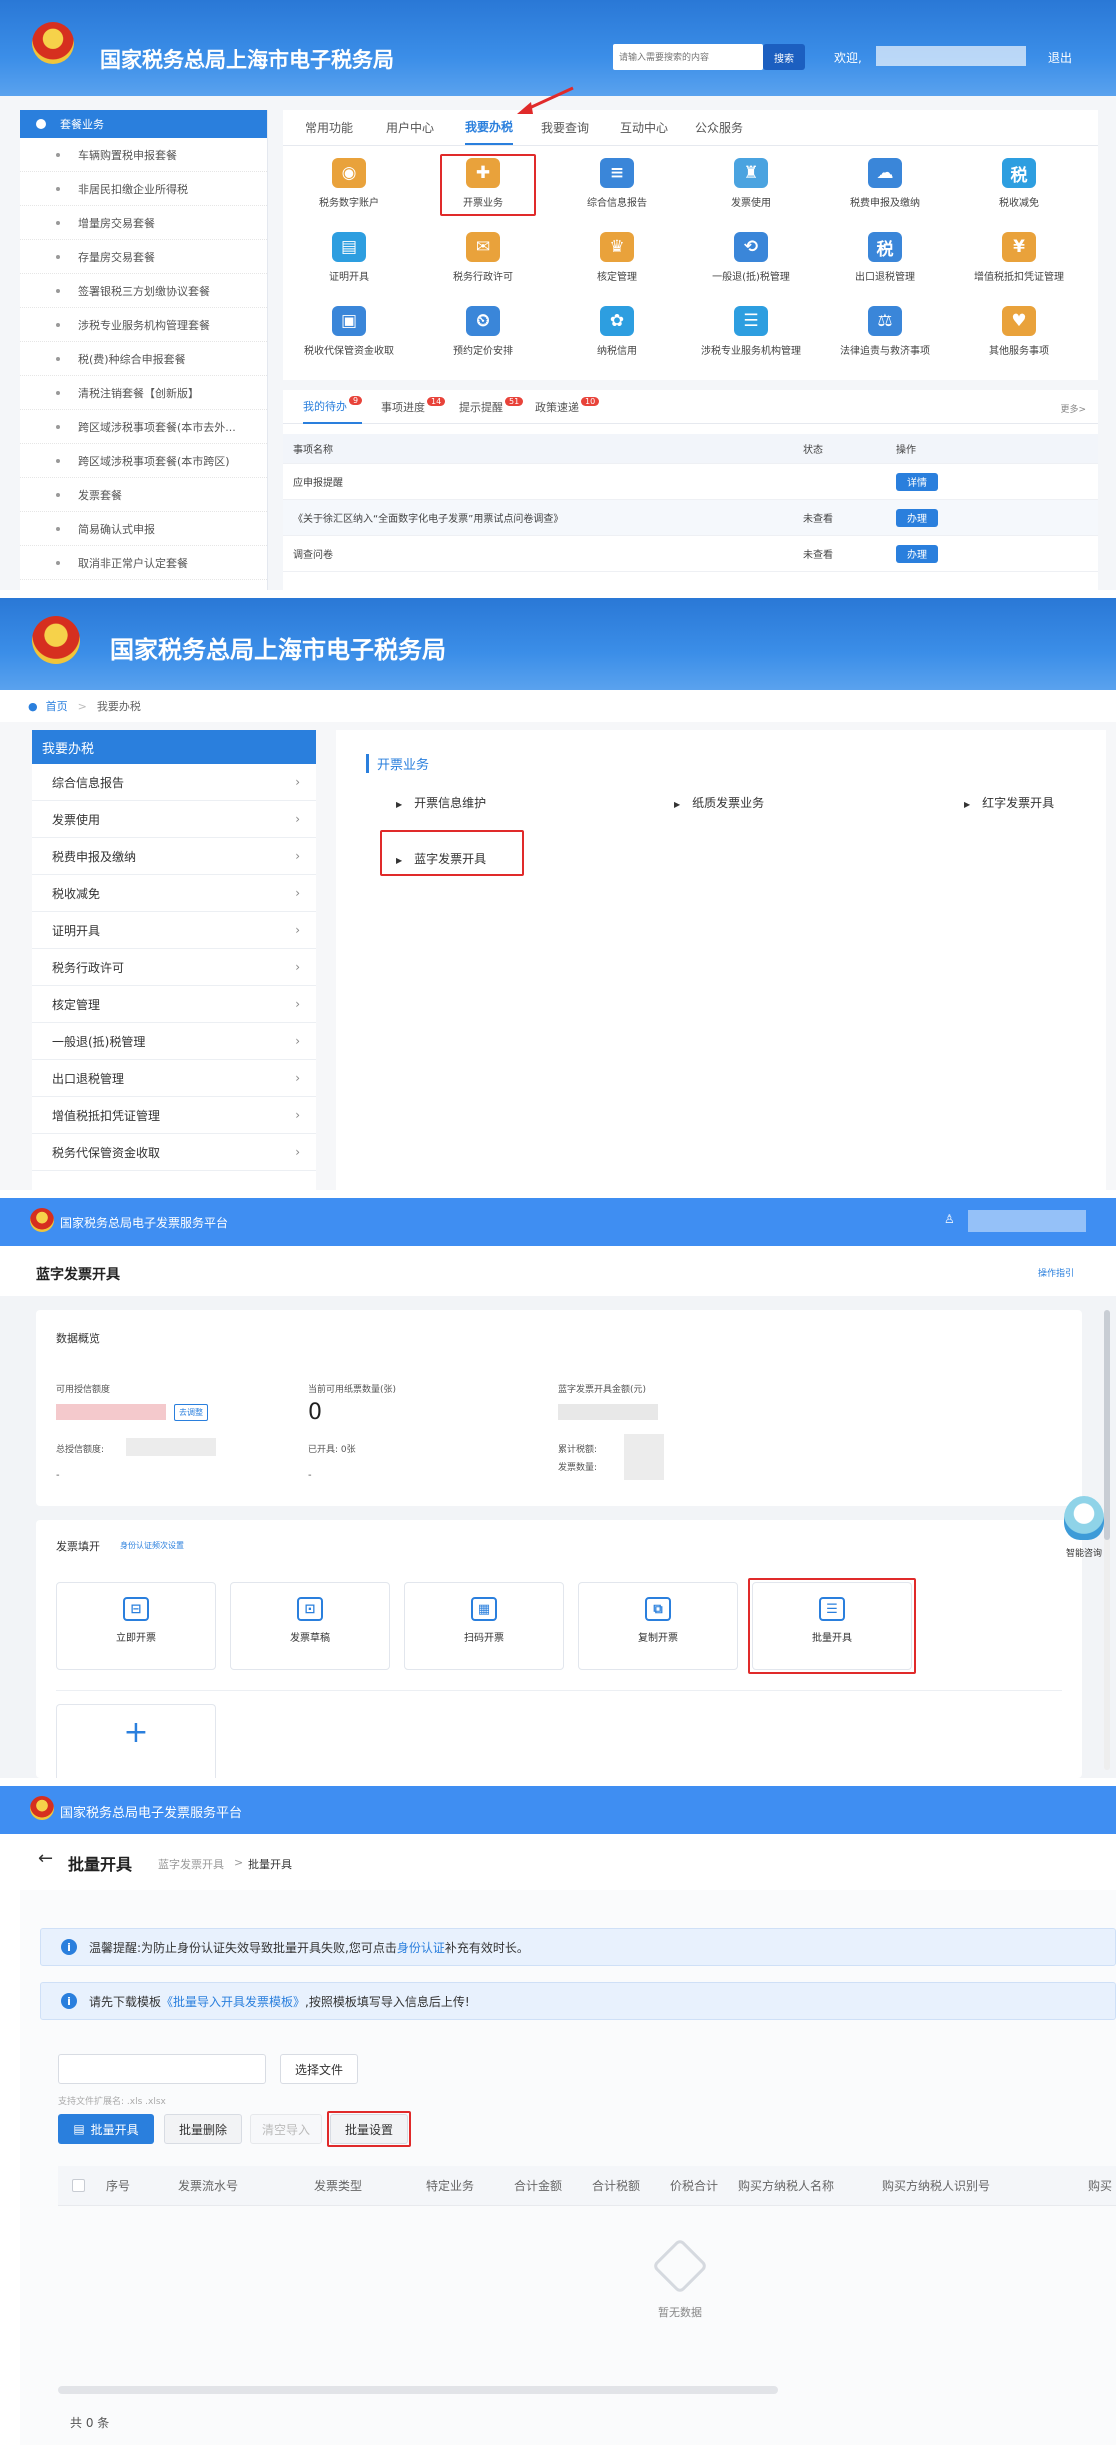 The image size is (1116, 2445). I want to click on function-invoice-use: ♜ 发票使用, so click(751, 183).